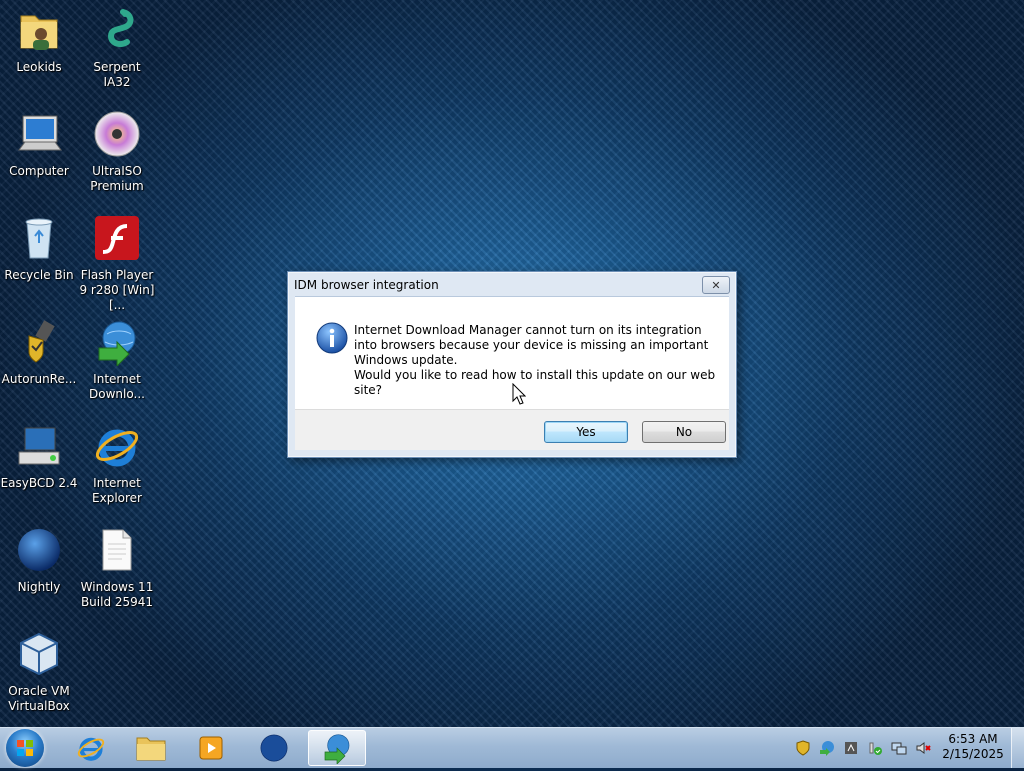  What do you see at coordinates (803, 748) in the screenshot?
I see `shield-tray-icon` at bounding box center [803, 748].